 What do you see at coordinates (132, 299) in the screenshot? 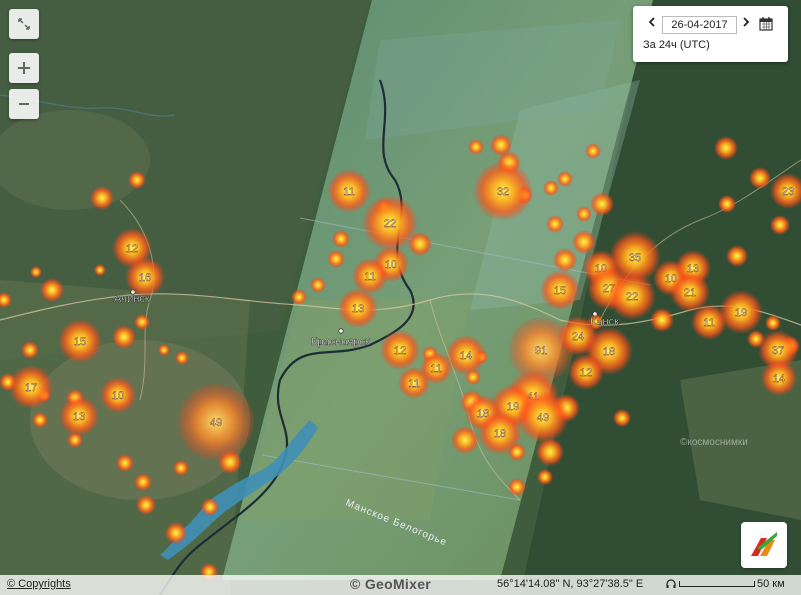
I see `city-label-achinsk: Ачинск` at bounding box center [132, 299].